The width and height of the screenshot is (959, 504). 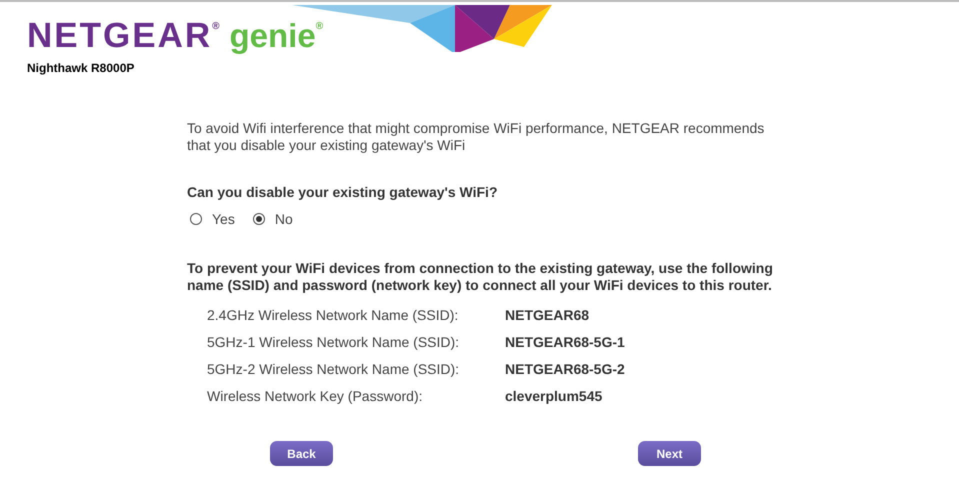 I want to click on setting-label: Wireless Network Key (Password):, so click(x=315, y=396).